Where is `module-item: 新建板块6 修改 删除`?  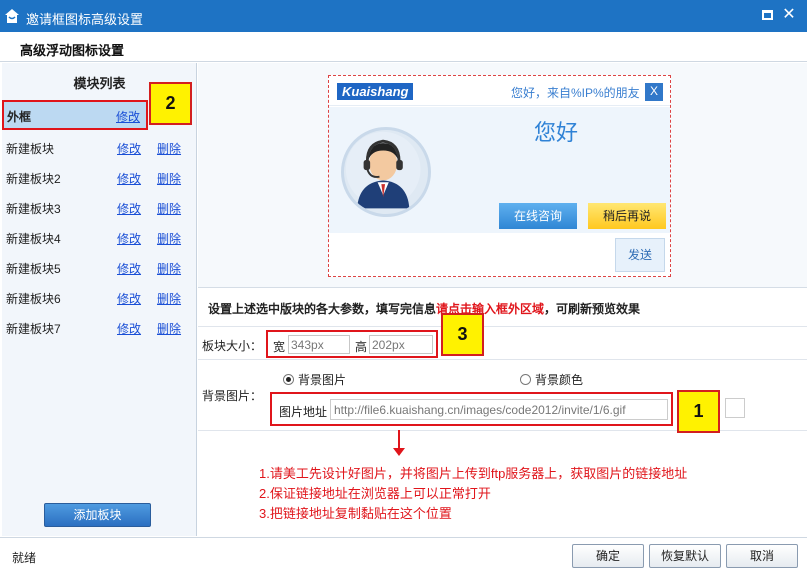
module-item: 新建板块6 修改 删除 is located at coordinates (99, 297).